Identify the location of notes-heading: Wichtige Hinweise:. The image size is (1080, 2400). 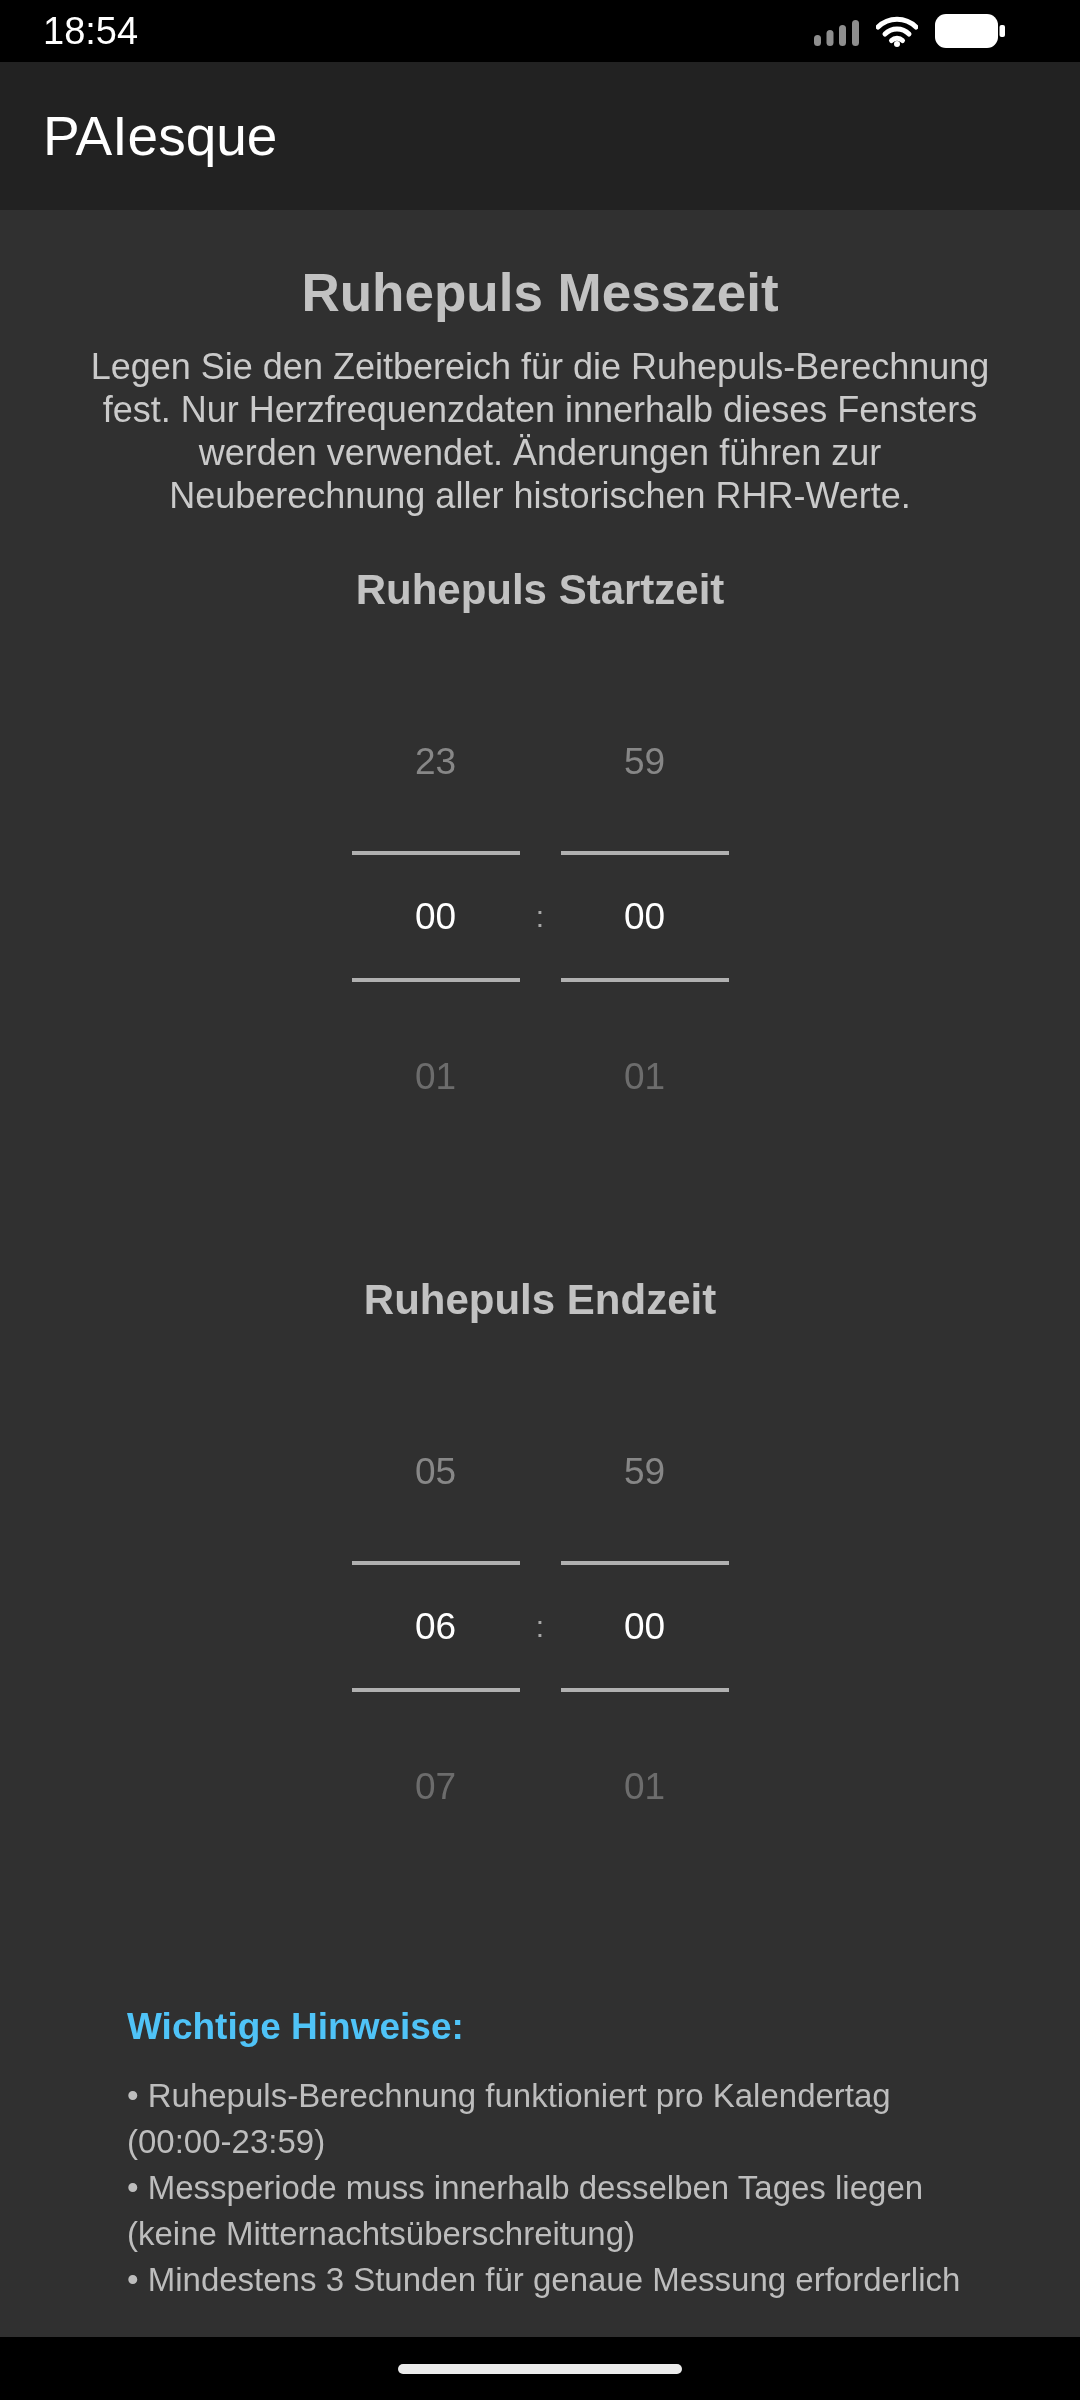
(296, 2027).